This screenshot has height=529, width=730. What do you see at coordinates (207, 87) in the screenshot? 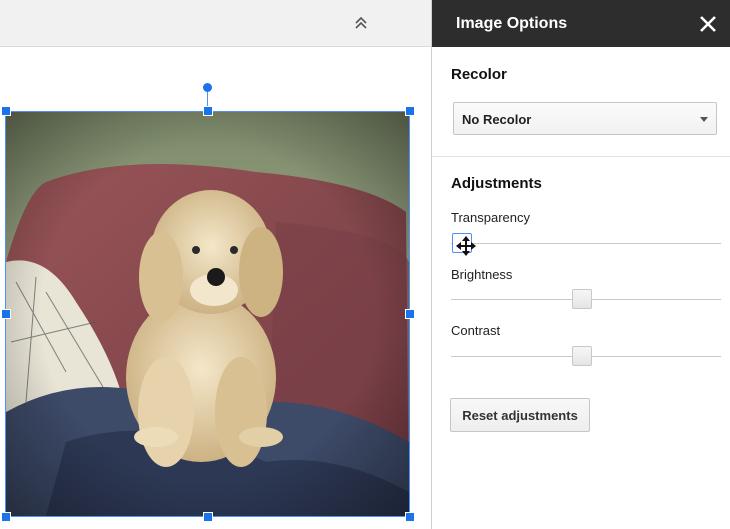
I see `rotate-handle` at bounding box center [207, 87].